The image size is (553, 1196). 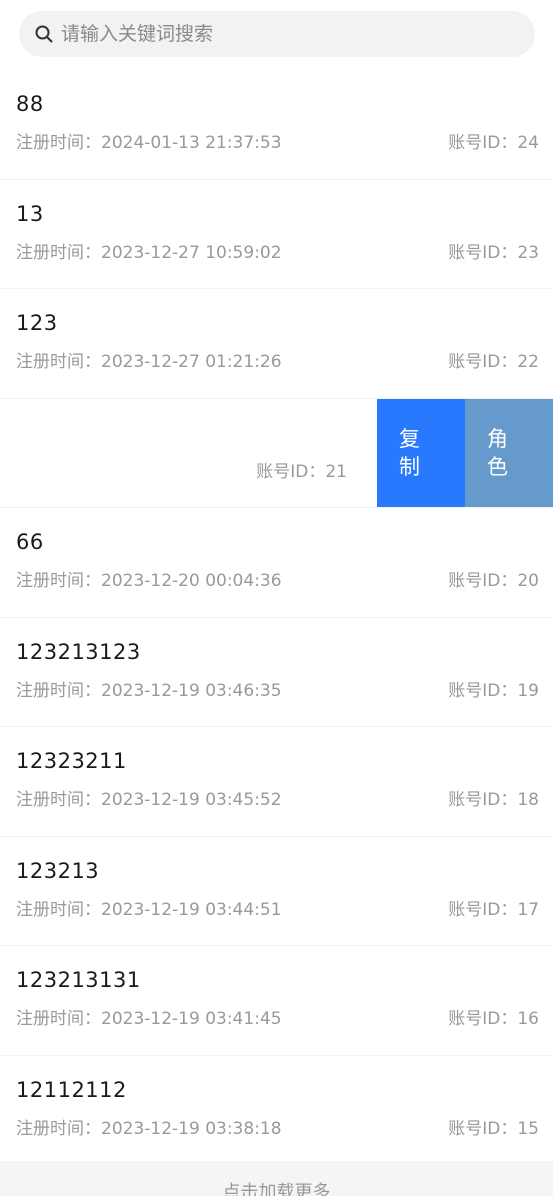 I want to click on search-bar, so click(x=277, y=34).